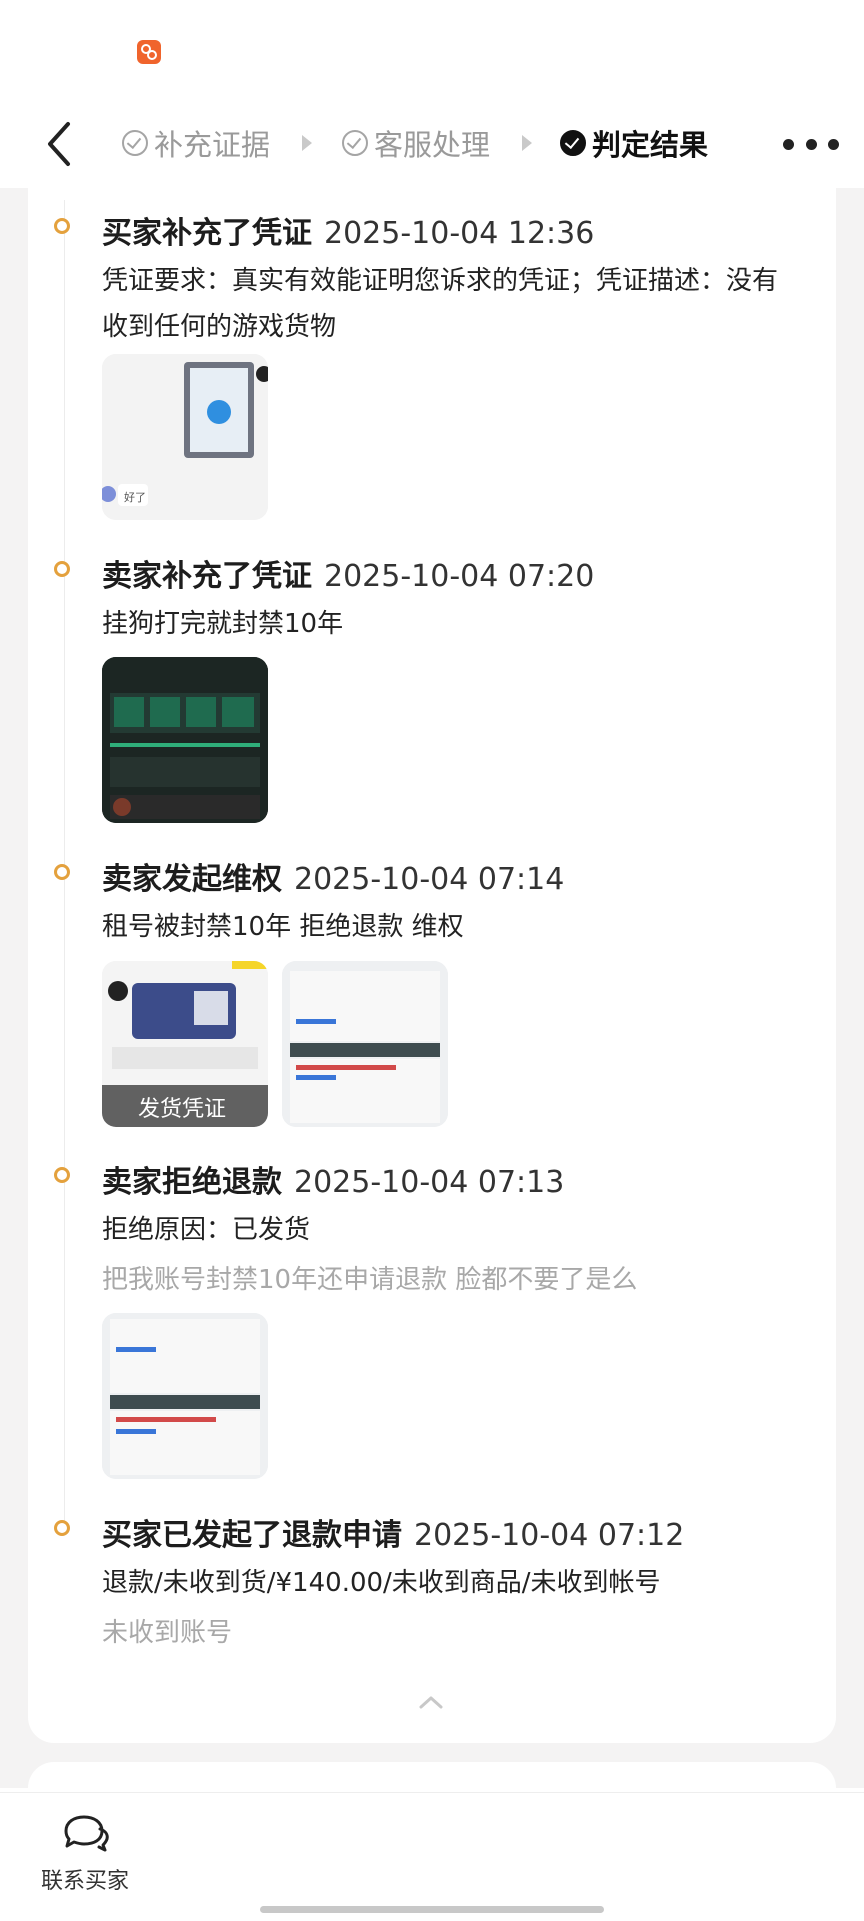  I want to click on timeline-title: 卖家拒绝退款 2025-10-04 07:13, so click(333, 1179).